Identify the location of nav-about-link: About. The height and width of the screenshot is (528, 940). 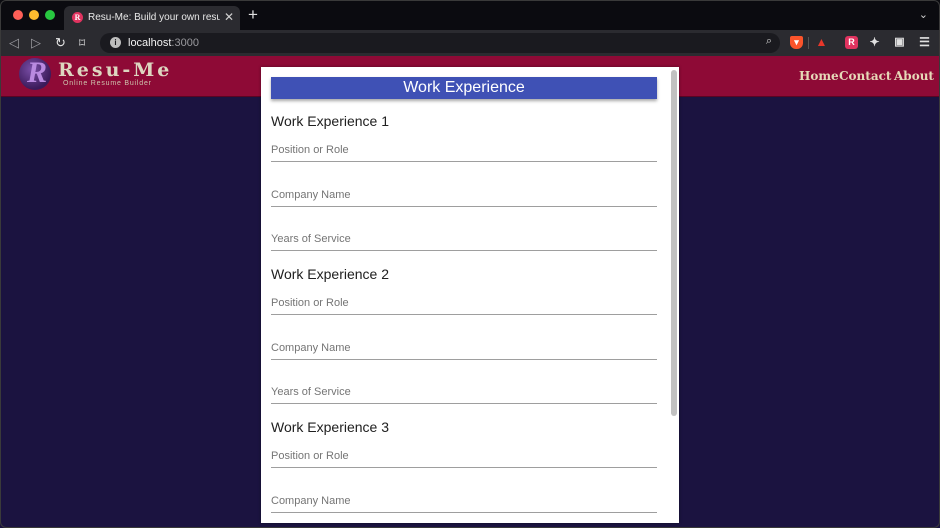
(914, 76).